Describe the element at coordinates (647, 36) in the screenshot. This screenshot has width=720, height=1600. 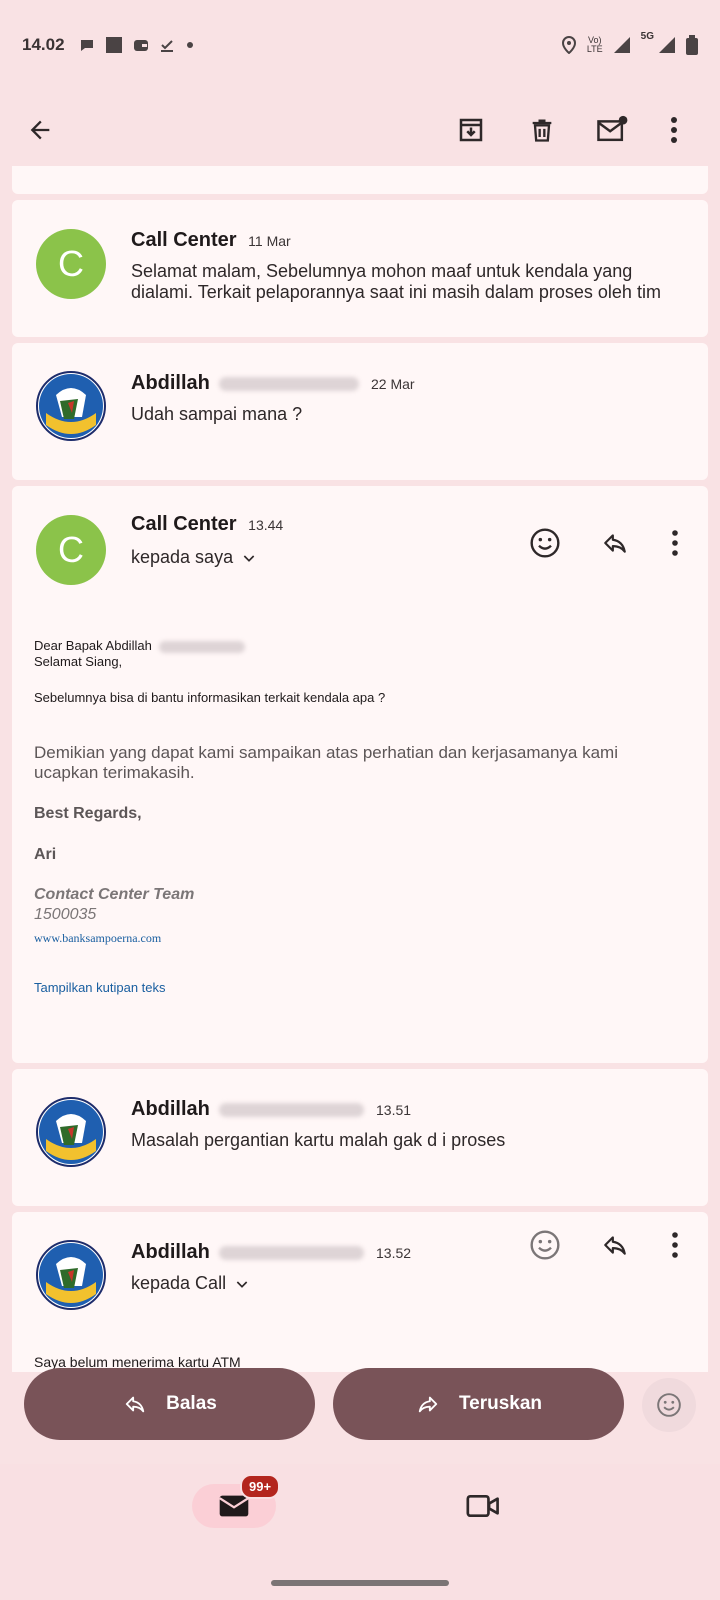
I see `network-type-label: 5G` at that location.